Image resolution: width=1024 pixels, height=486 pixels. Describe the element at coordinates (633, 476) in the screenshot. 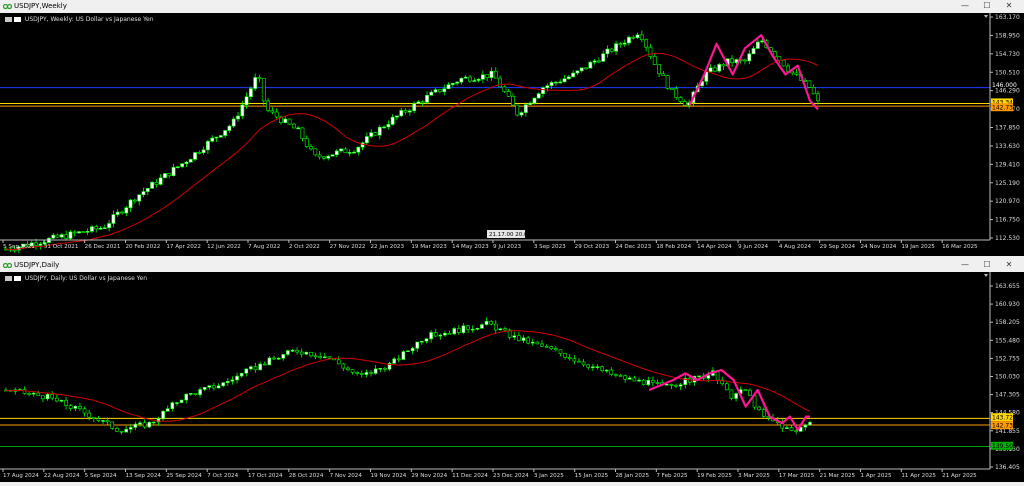

I see `time-tick-label: 28 Jan 2025` at that location.